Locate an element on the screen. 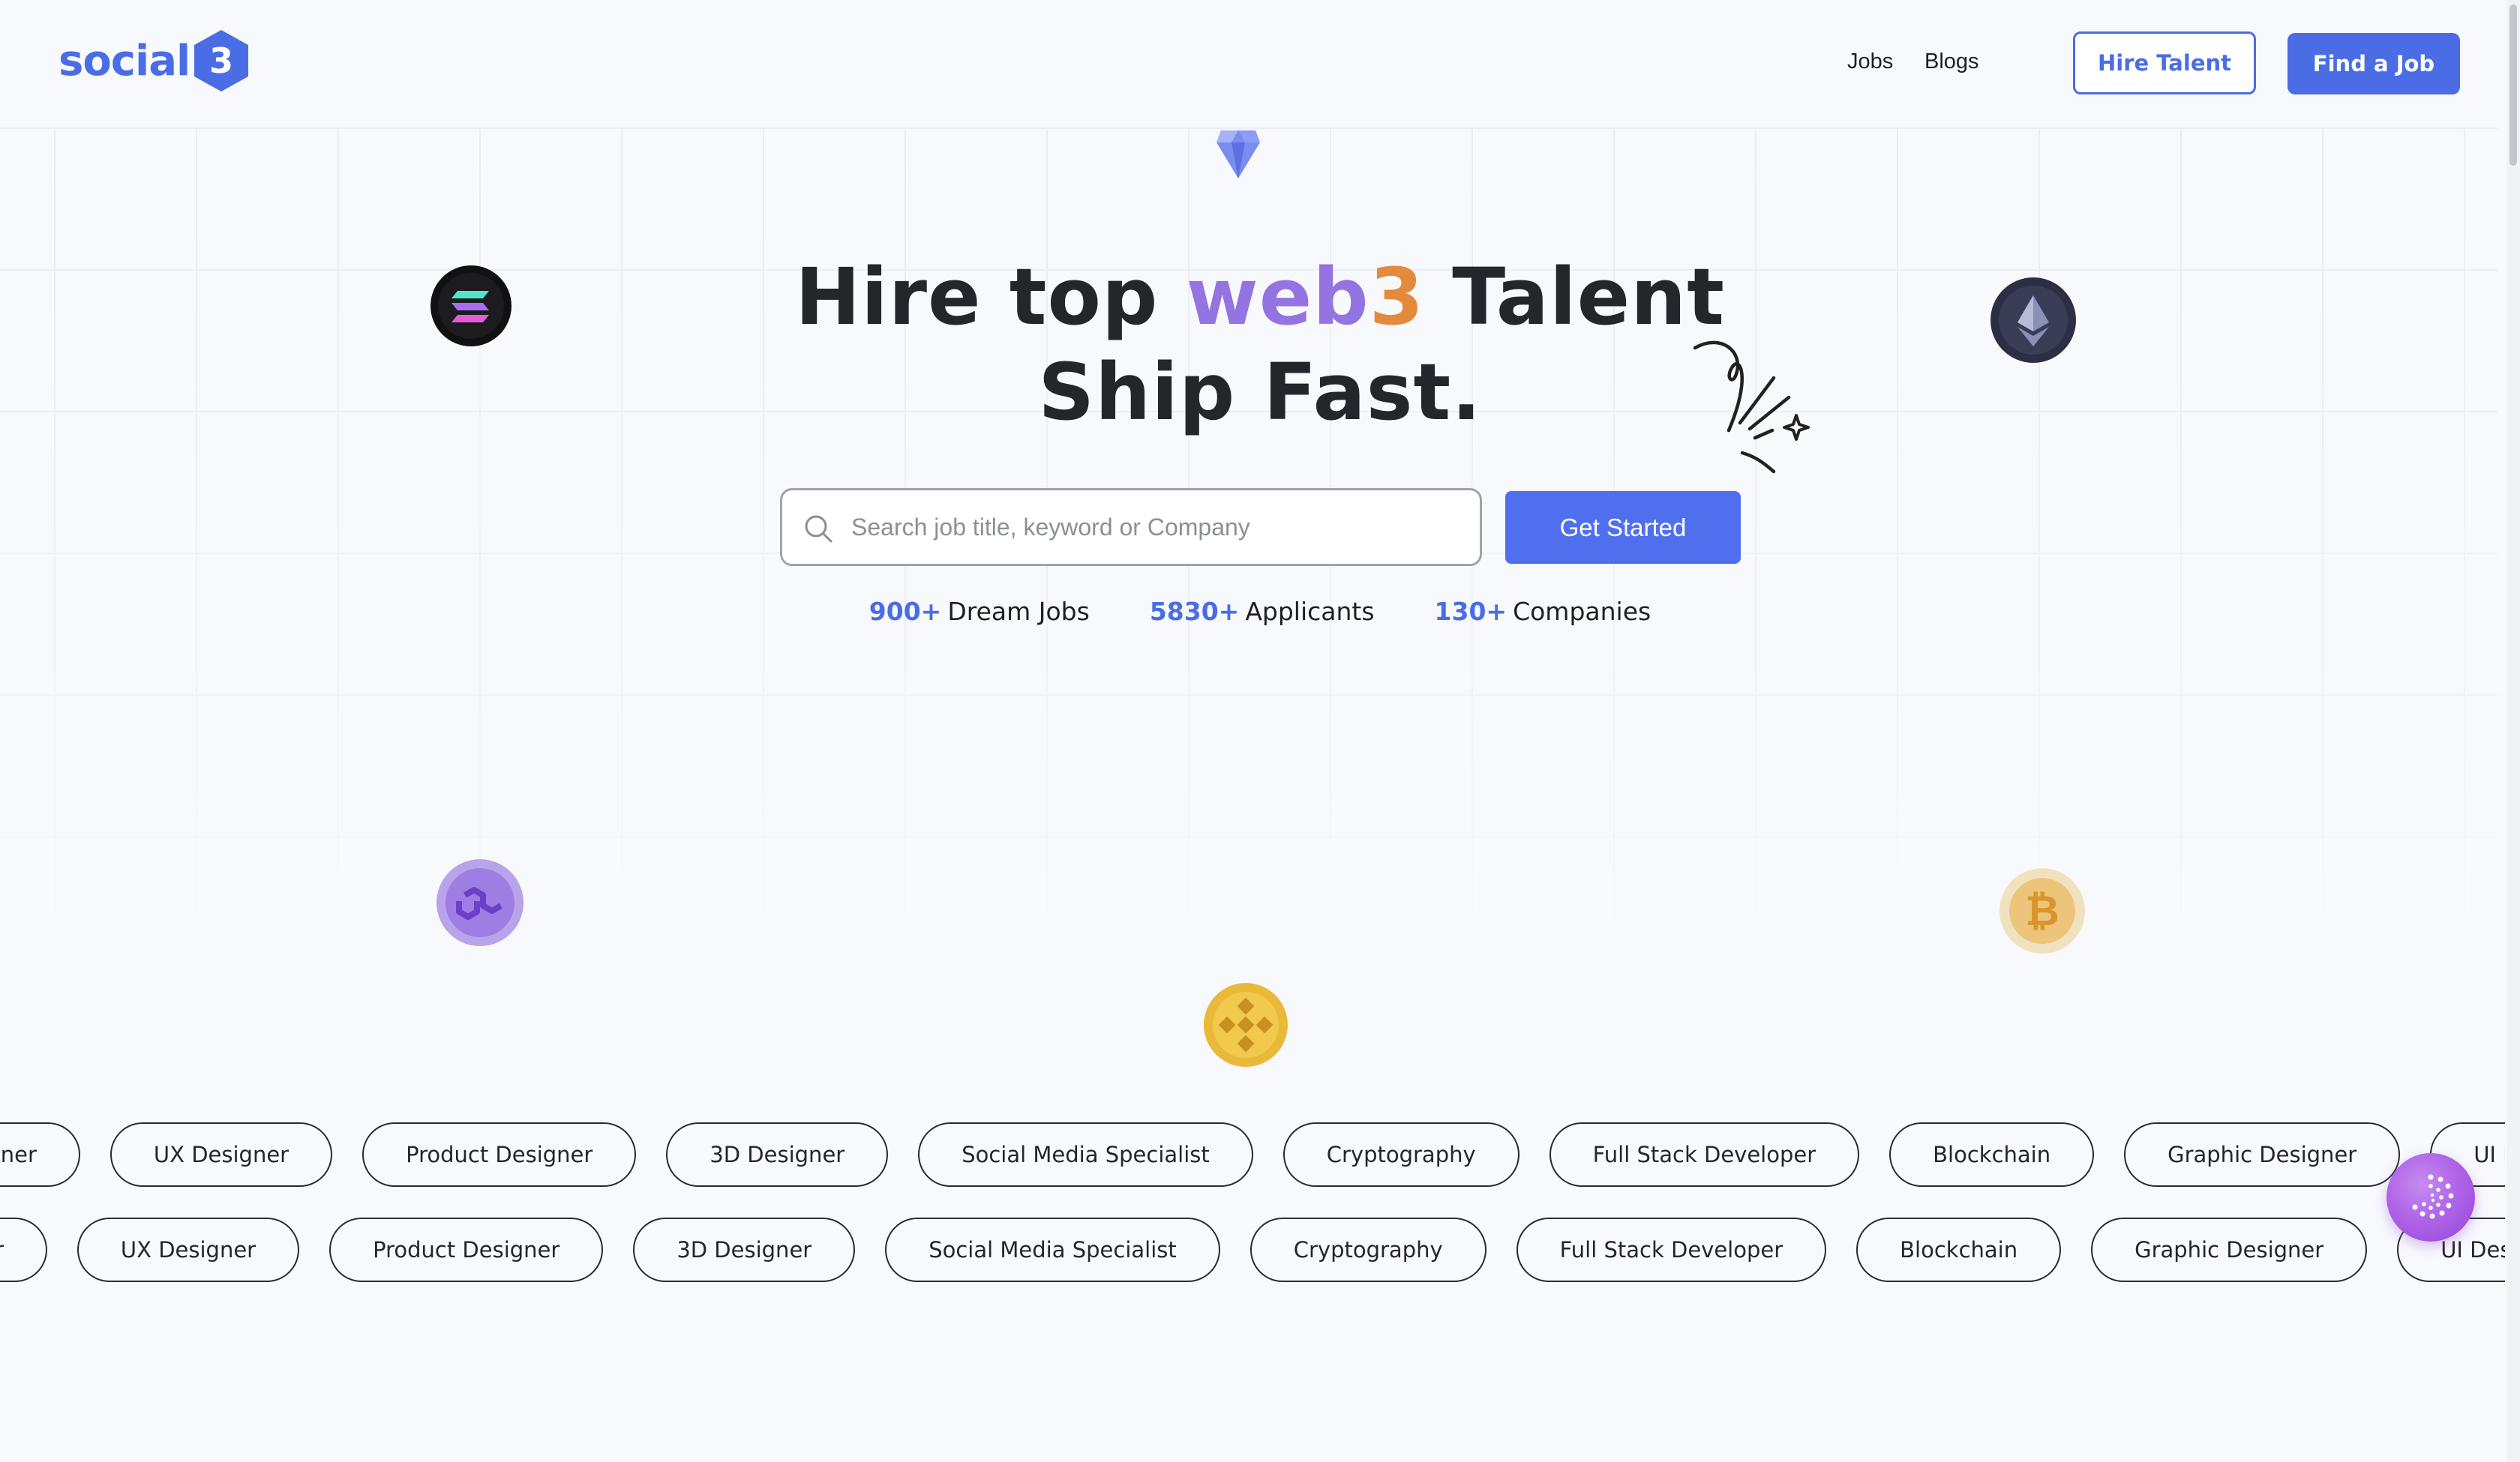 The height and width of the screenshot is (1462, 2520). stat-applicants: 5830+ Applicants is located at coordinates (1262, 611).